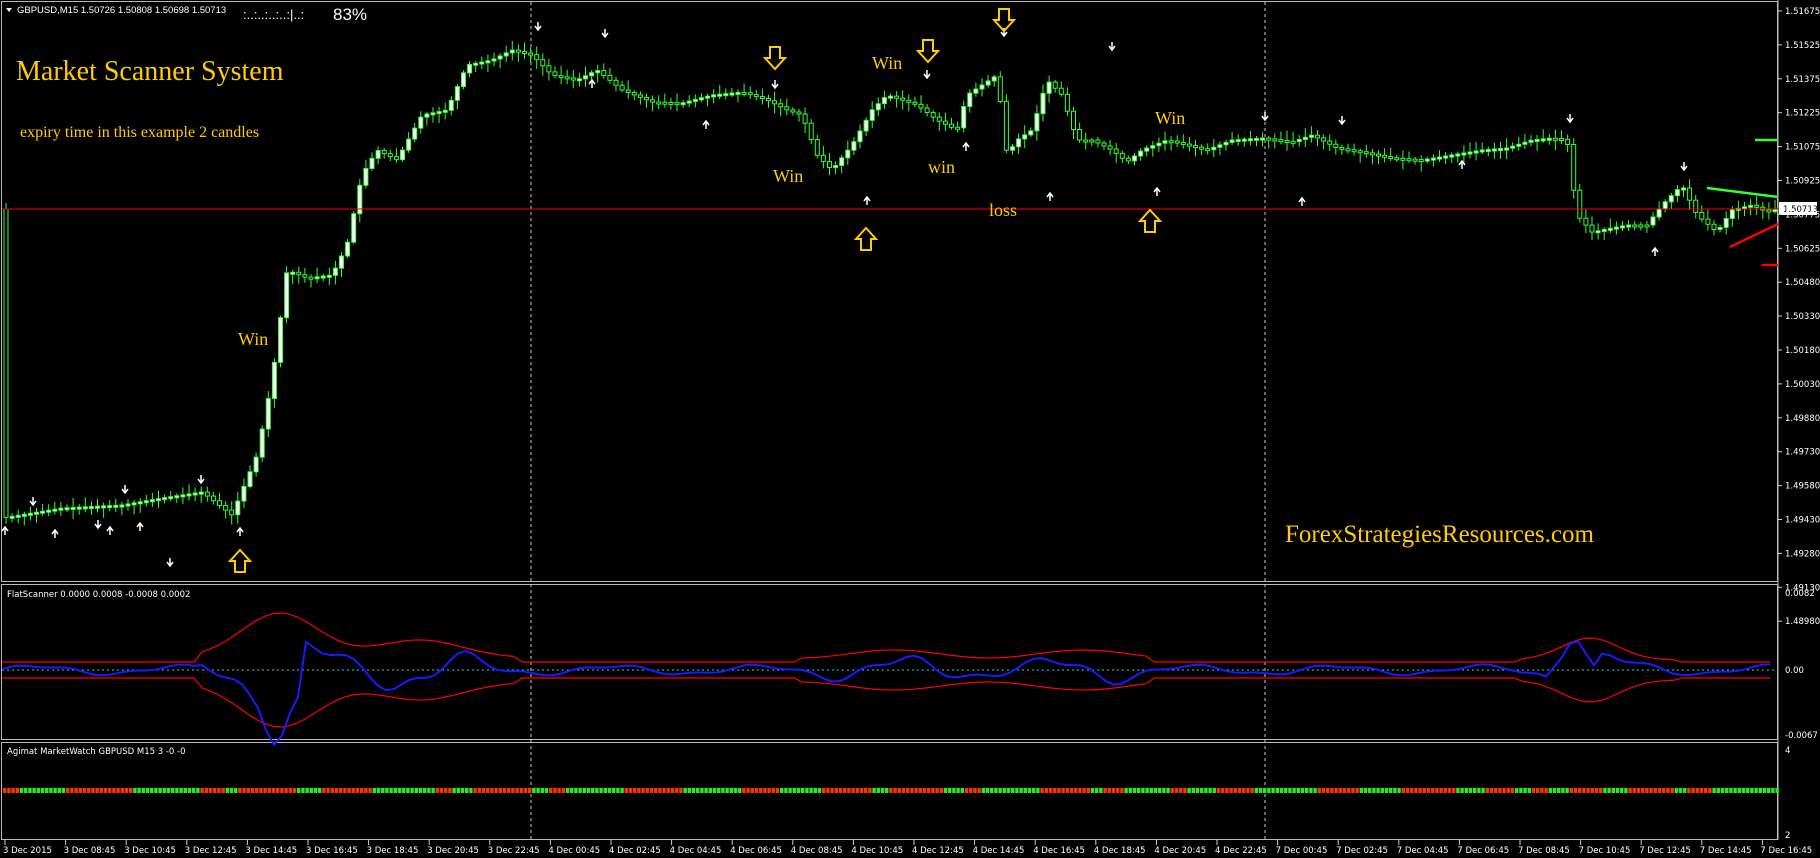 This screenshot has height=858, width=1820. I want to click on time-tick-label: 4 Dec 08:45, so click(817, 851).